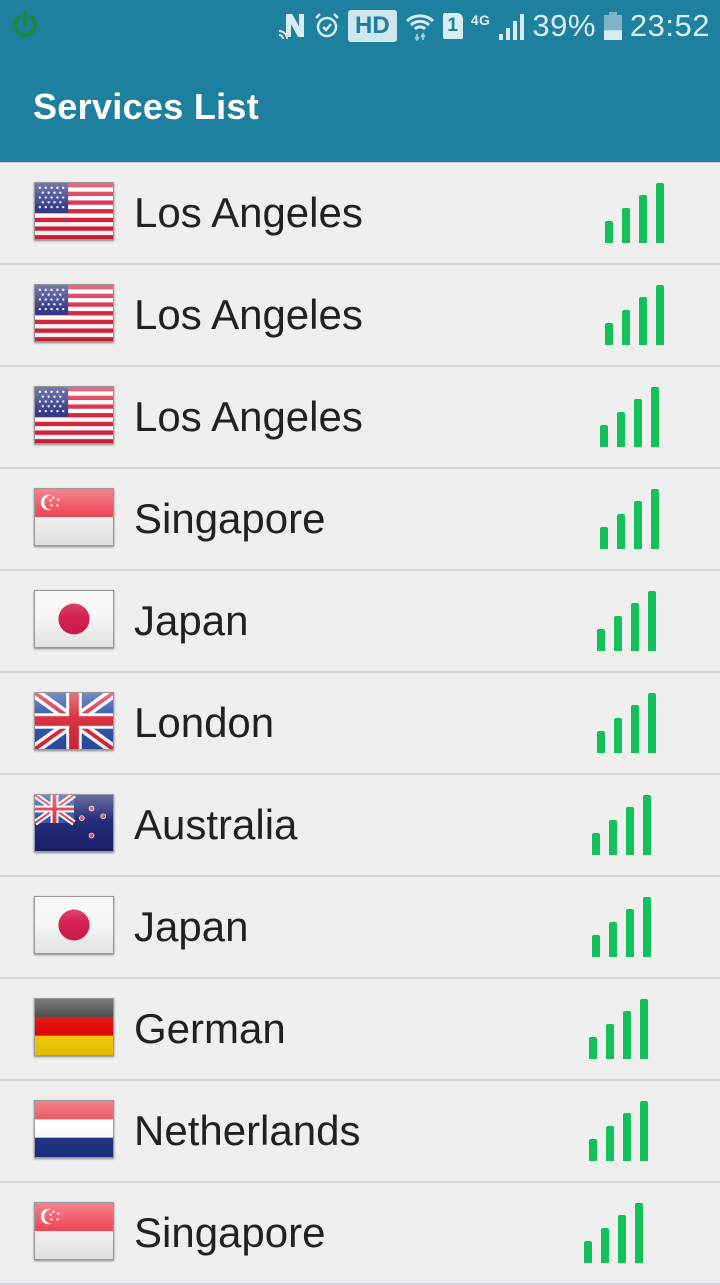 The width and height of the screenshot is (720, 1285). I want to click on status-icons: HD 1 4G 39% 23:52, so click(494, 26).